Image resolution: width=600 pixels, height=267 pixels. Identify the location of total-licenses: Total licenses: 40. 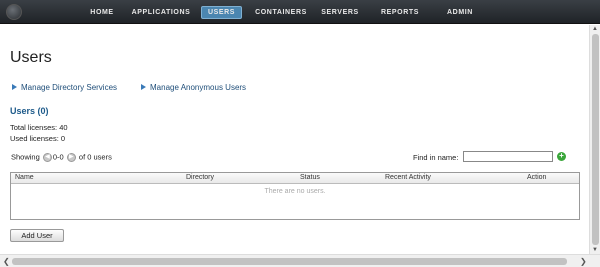
(39, 127).